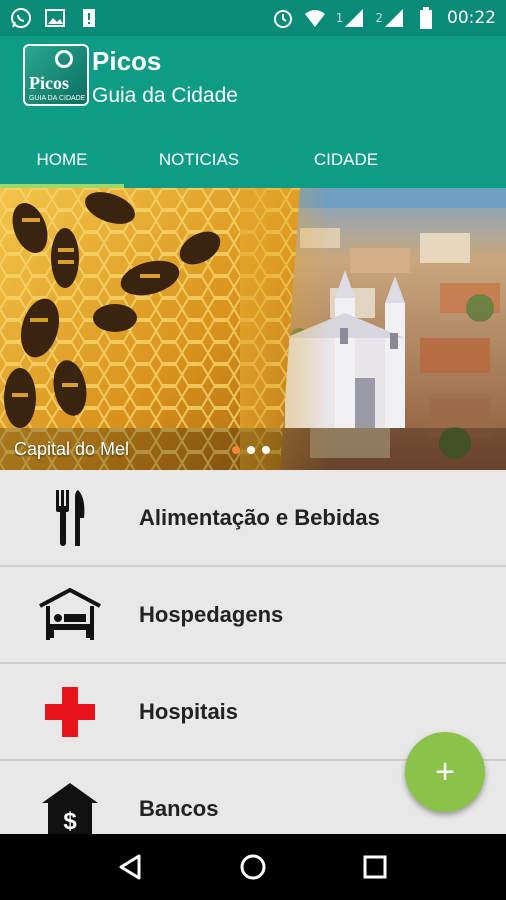 The image size is (506, 900). What do you see at coordinates (62, 160) in the screenshot?
I see `tab-home: HOME` at bounding box center [62, 160].